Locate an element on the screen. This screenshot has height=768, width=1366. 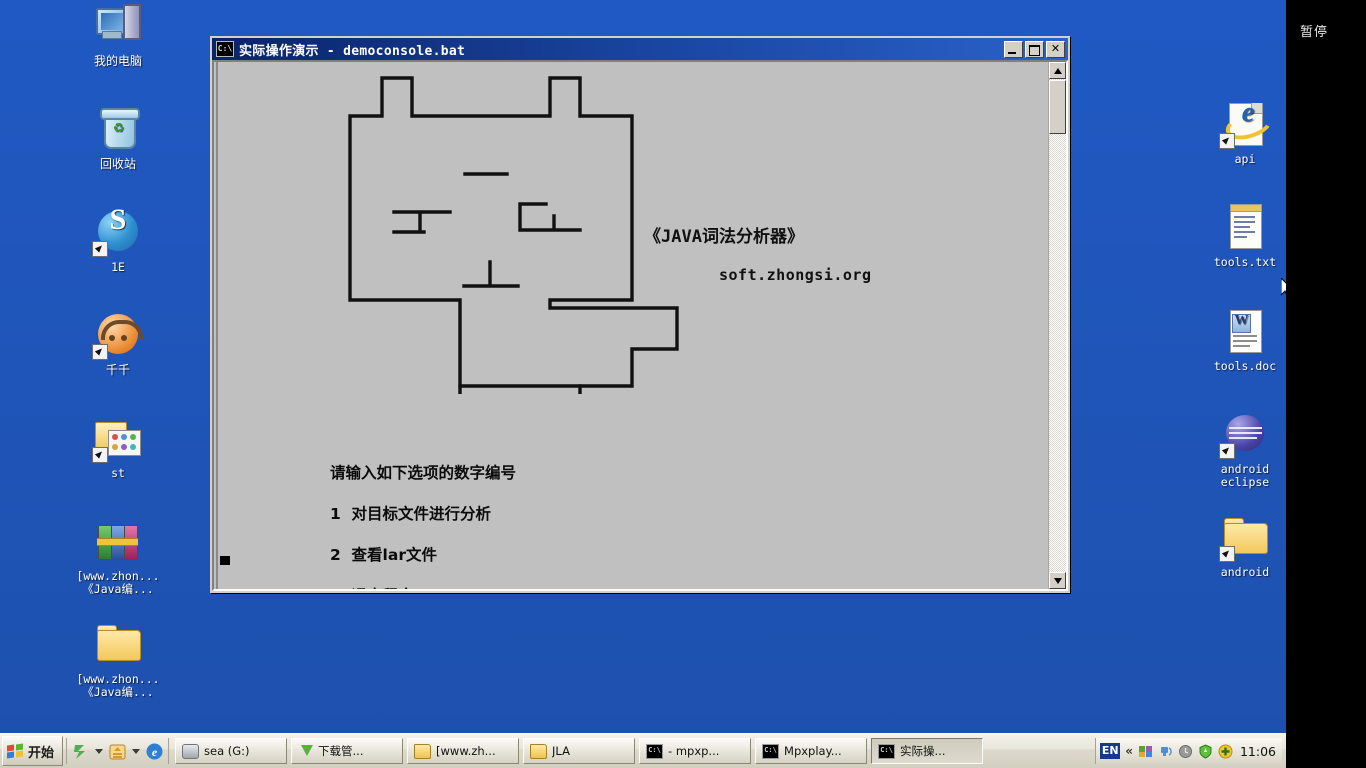
console-block-cursor is located at coordinates (225, 560).